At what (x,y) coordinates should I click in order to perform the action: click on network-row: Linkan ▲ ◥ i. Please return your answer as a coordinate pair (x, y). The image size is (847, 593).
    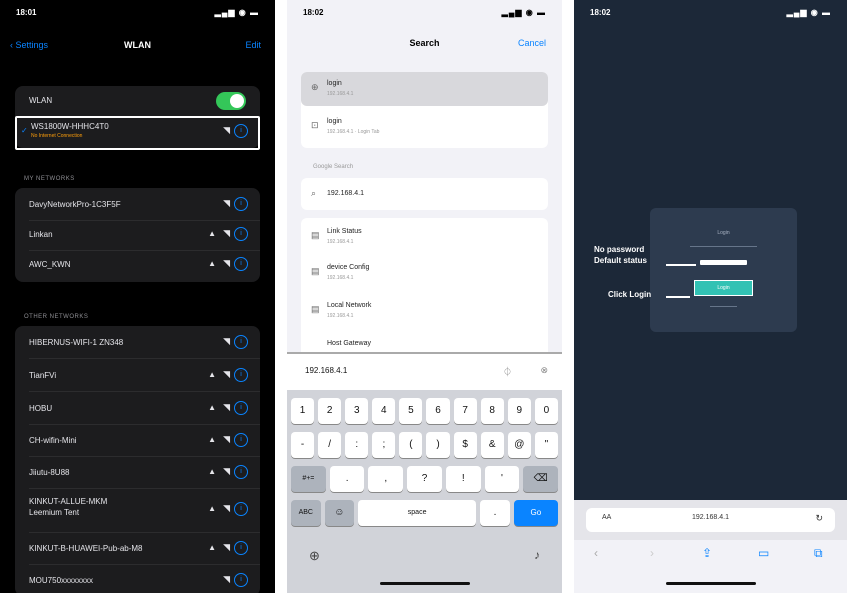
    Looking at the image, I should click on (137, 235).